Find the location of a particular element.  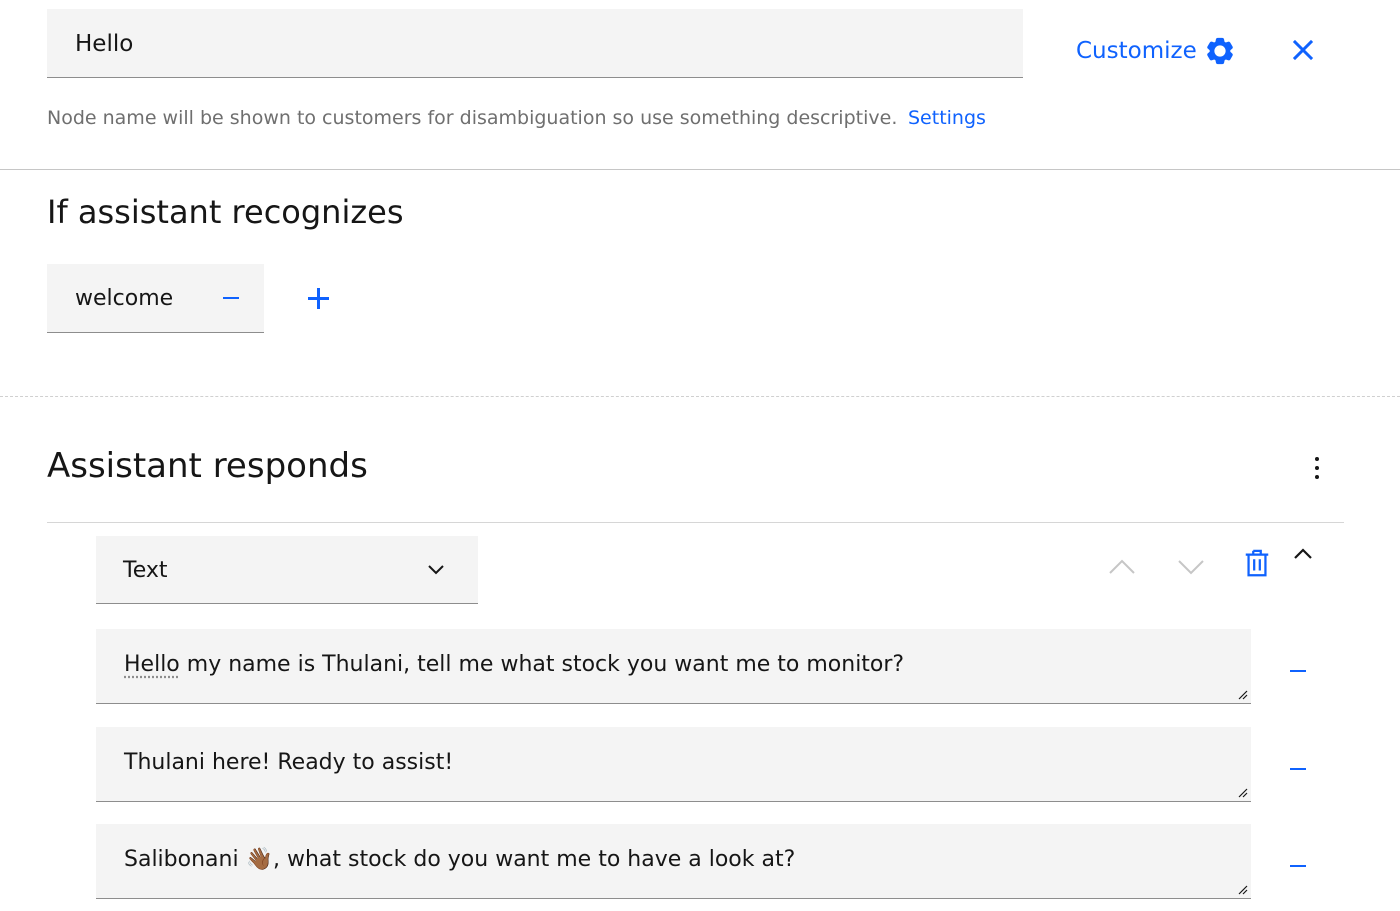

conditions-title: If assistant recognizes is located at coordinates (225, 212).